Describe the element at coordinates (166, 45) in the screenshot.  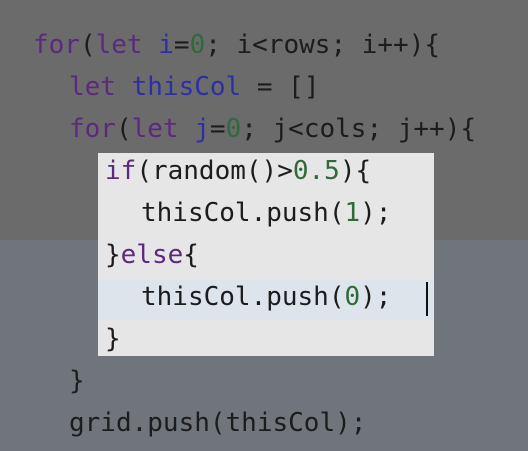
I see `variable-i: i` at that location.